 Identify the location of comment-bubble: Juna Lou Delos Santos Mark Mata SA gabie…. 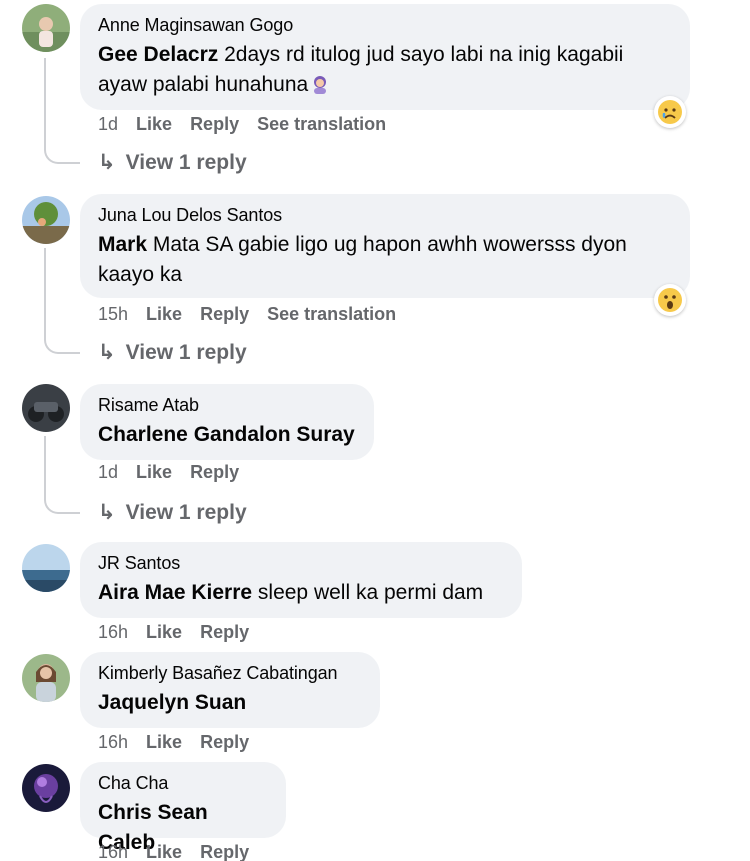
(385, 246).